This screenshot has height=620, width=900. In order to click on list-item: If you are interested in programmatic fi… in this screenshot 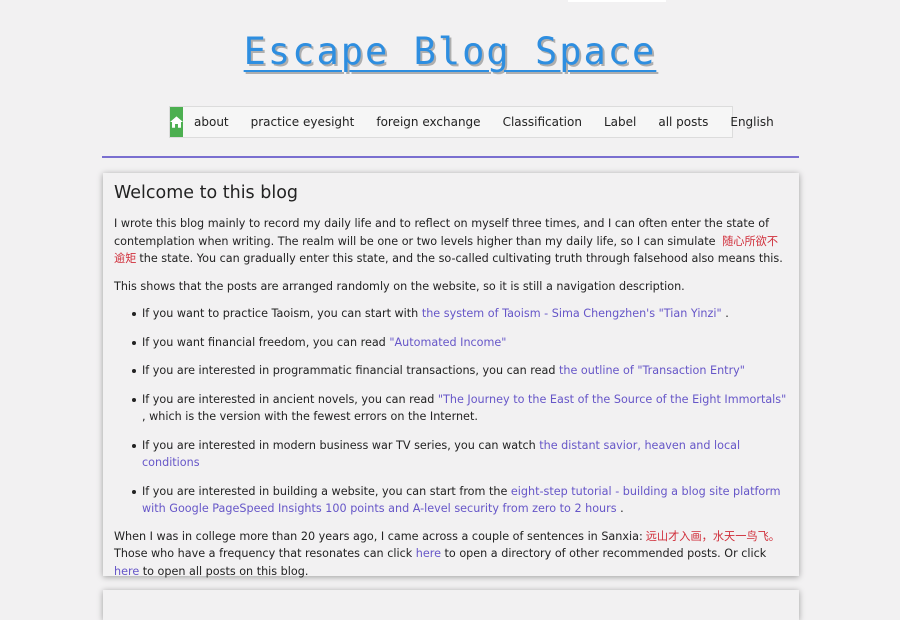, I will do `click(460, 371)`.